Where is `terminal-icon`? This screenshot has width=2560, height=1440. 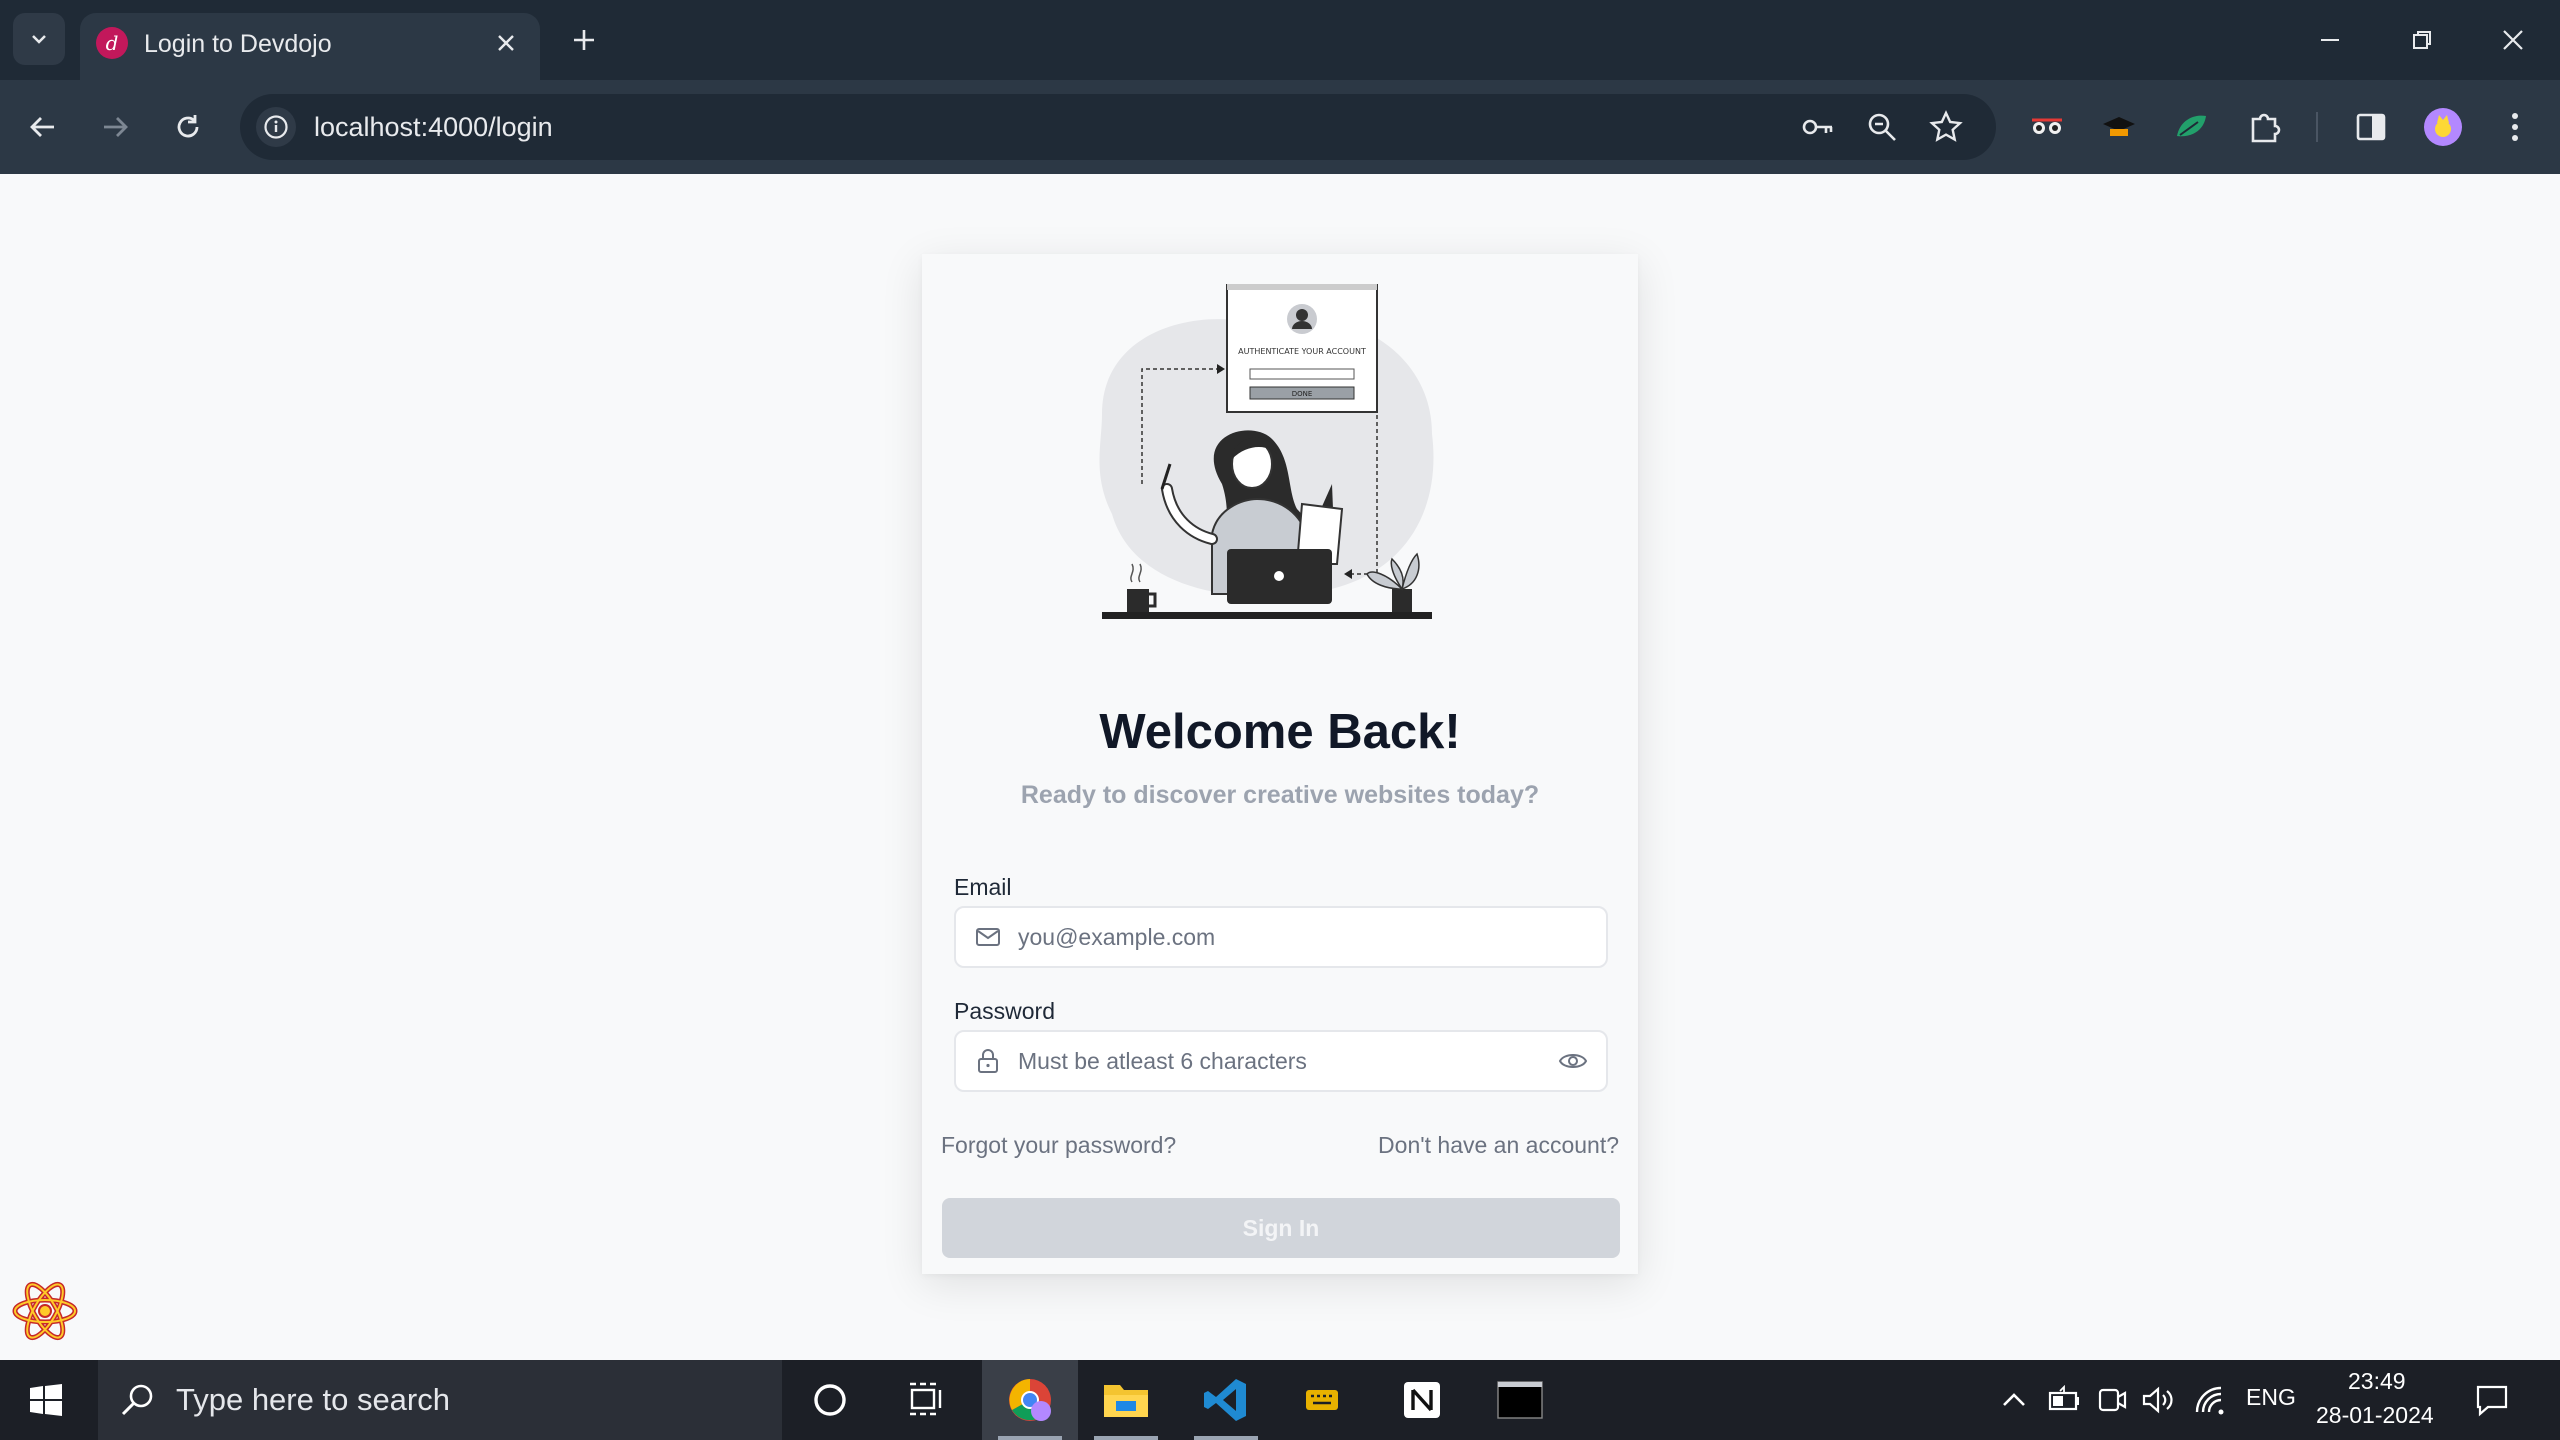
terminal-icon is located at coordinates (1520, 1400).